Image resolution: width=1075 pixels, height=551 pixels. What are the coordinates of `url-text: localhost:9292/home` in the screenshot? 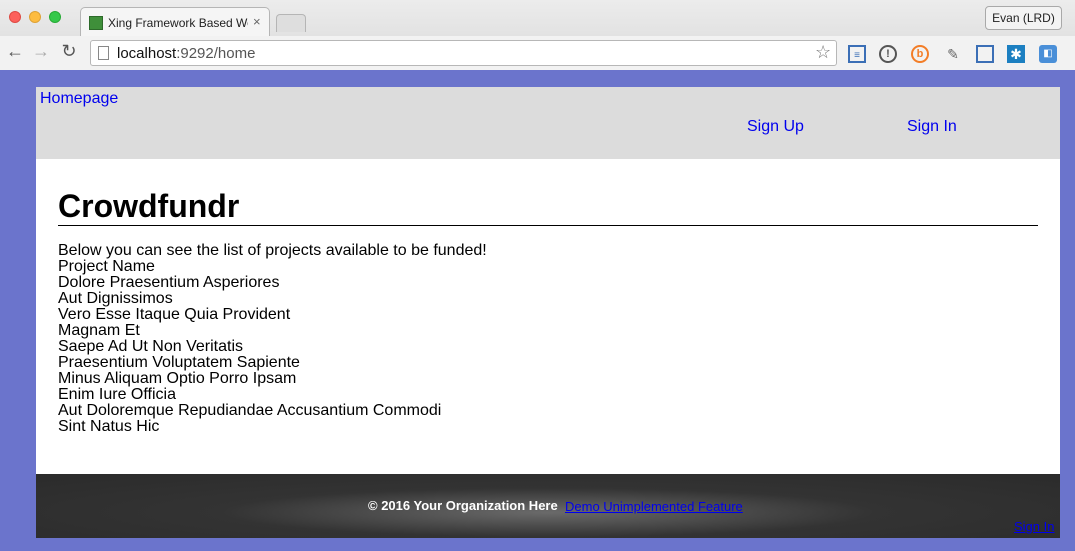 It's located at (186, 53).